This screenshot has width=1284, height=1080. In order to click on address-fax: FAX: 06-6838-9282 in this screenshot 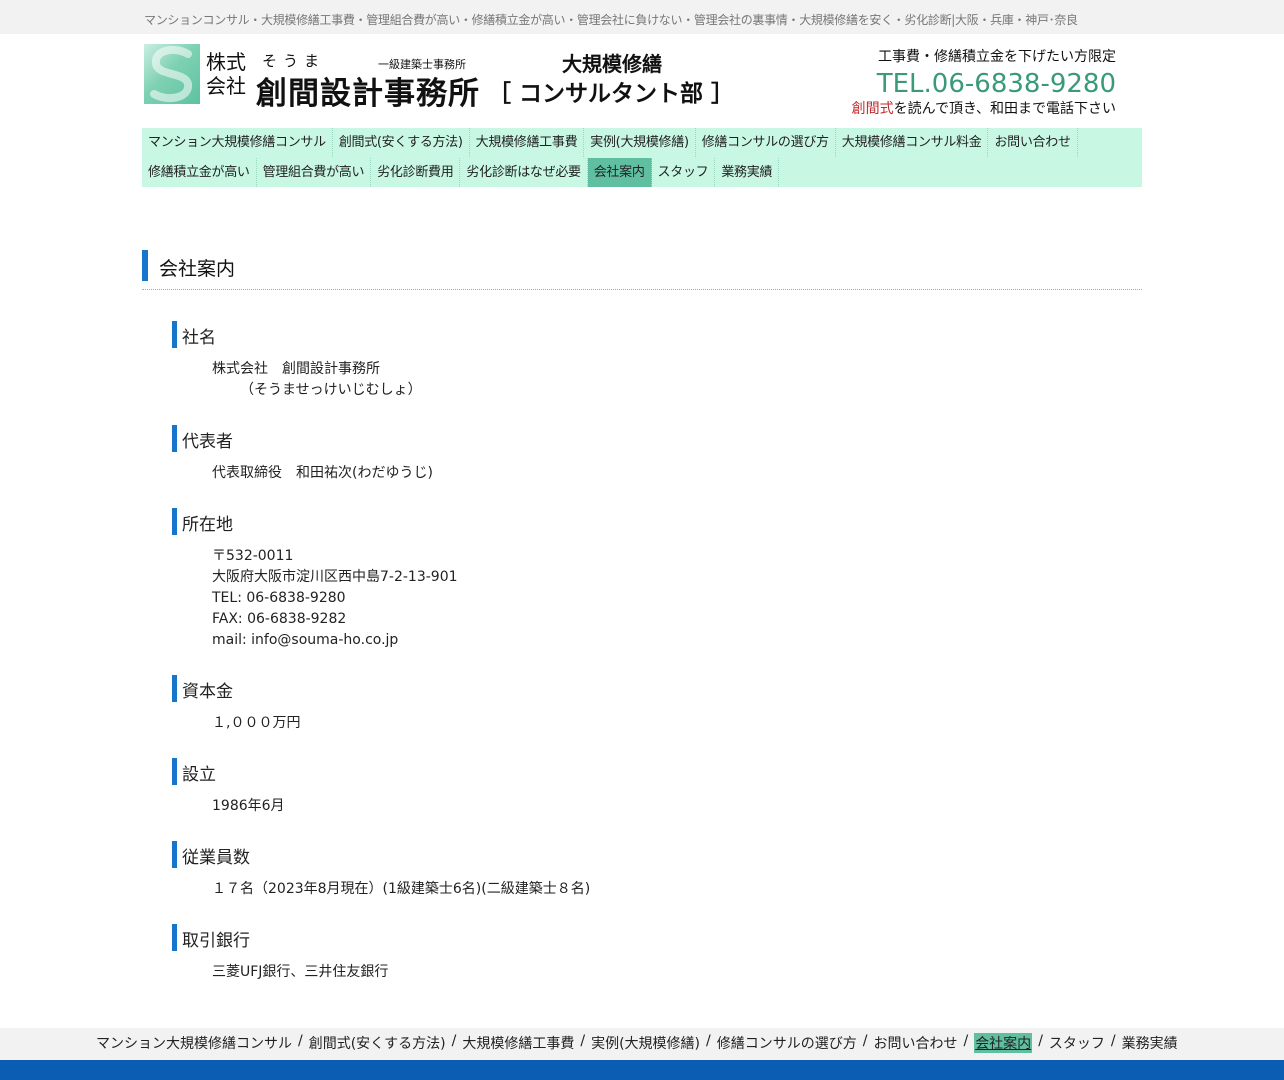, I will do `click(279, 619)`.